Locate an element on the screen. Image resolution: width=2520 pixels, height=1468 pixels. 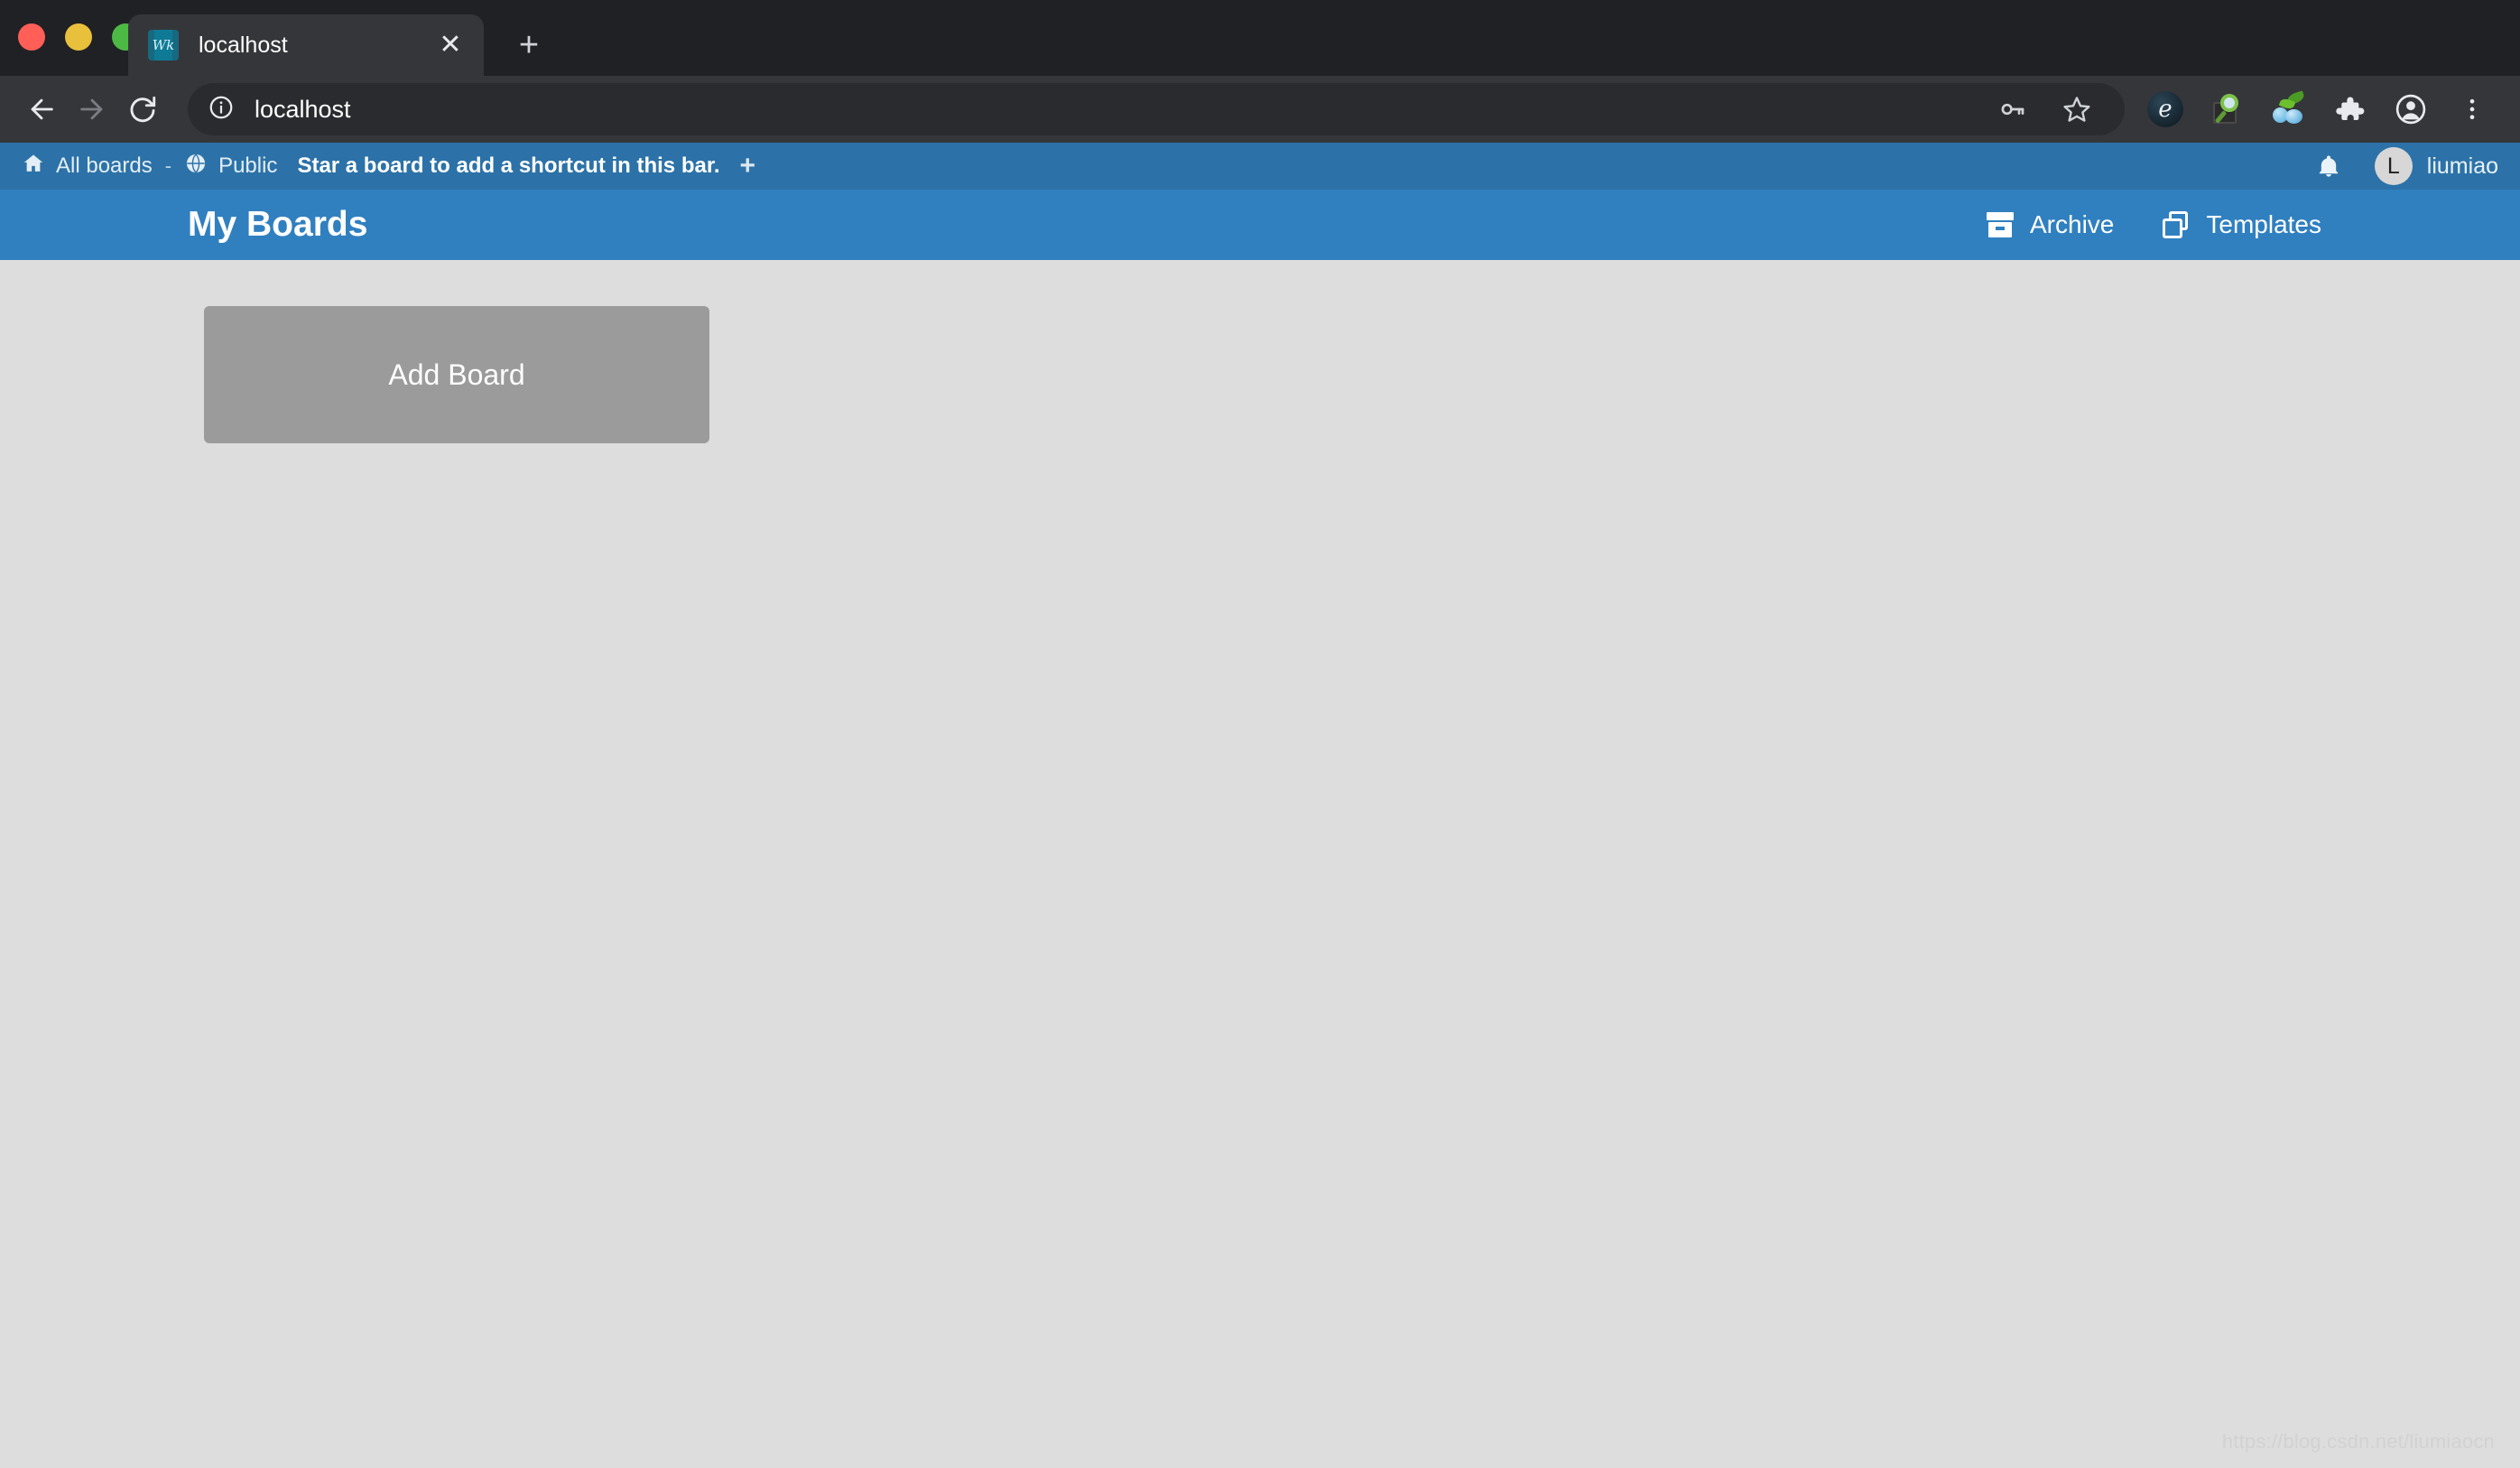
extension-leaf-icon is located at coordinates (2288, 109).